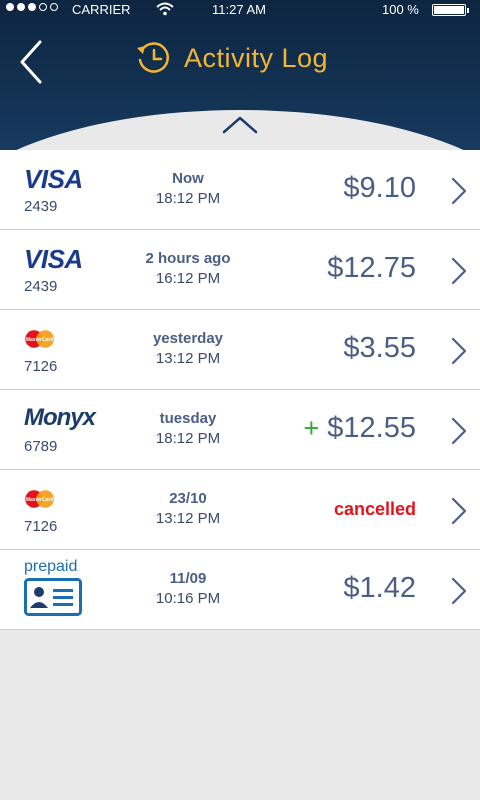 The image size is (480, 800). Describe the element at coordinates (379, 588) in the screenshot. I see `transaction-amount: $1.42` at that location.